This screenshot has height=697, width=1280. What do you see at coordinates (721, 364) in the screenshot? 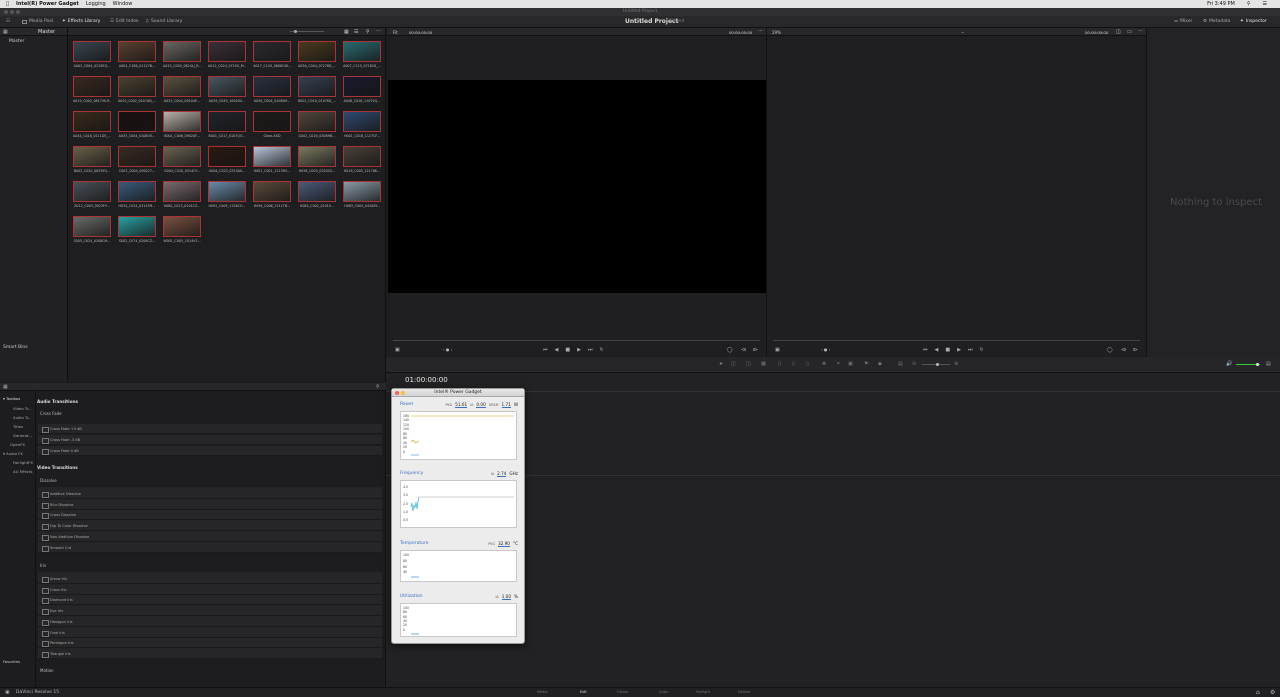
I see `selection-tool-icon: ➤` at bounding box center [721, 364].